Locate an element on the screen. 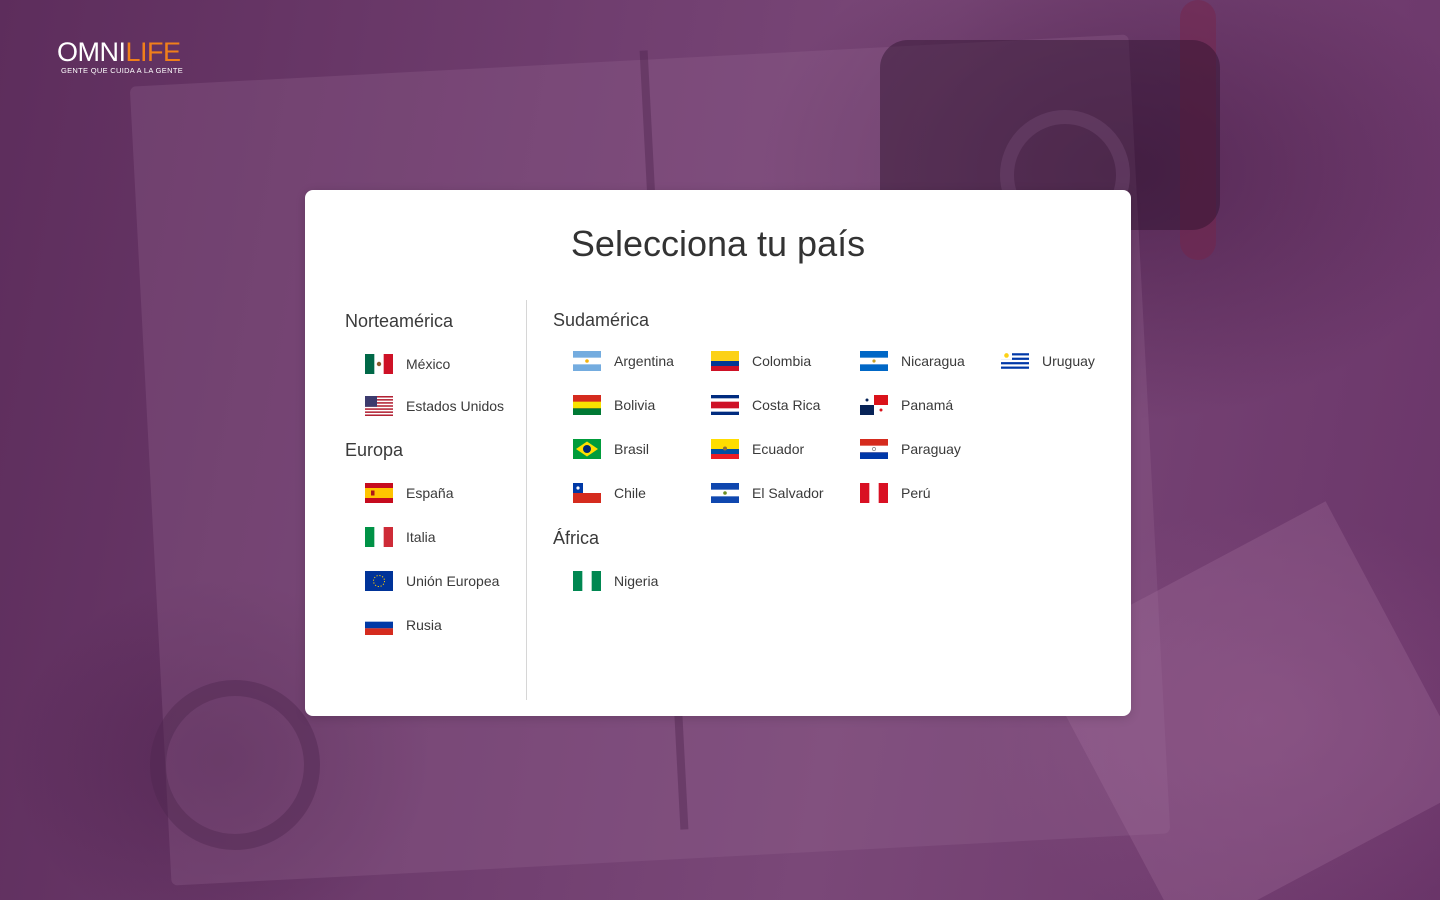 The width and height of the screenshot is (1440, 900). country-label: Ecuador is located at coordinates (778, 449).